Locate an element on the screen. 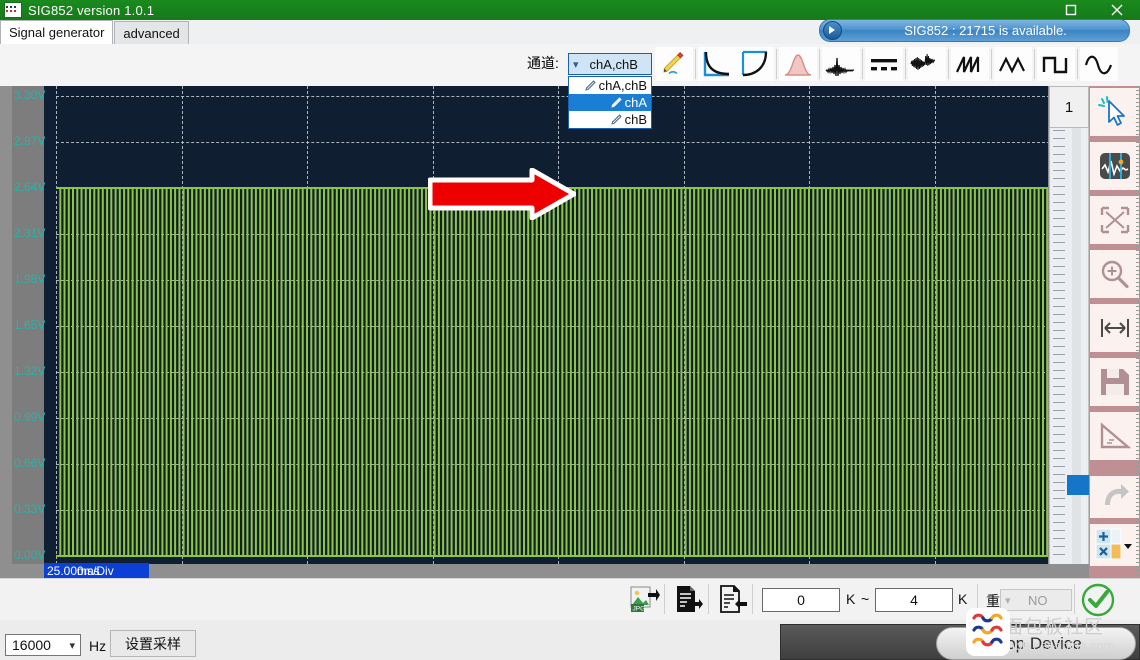  waveform-measure-icon is located at coordinates (1114, 166).